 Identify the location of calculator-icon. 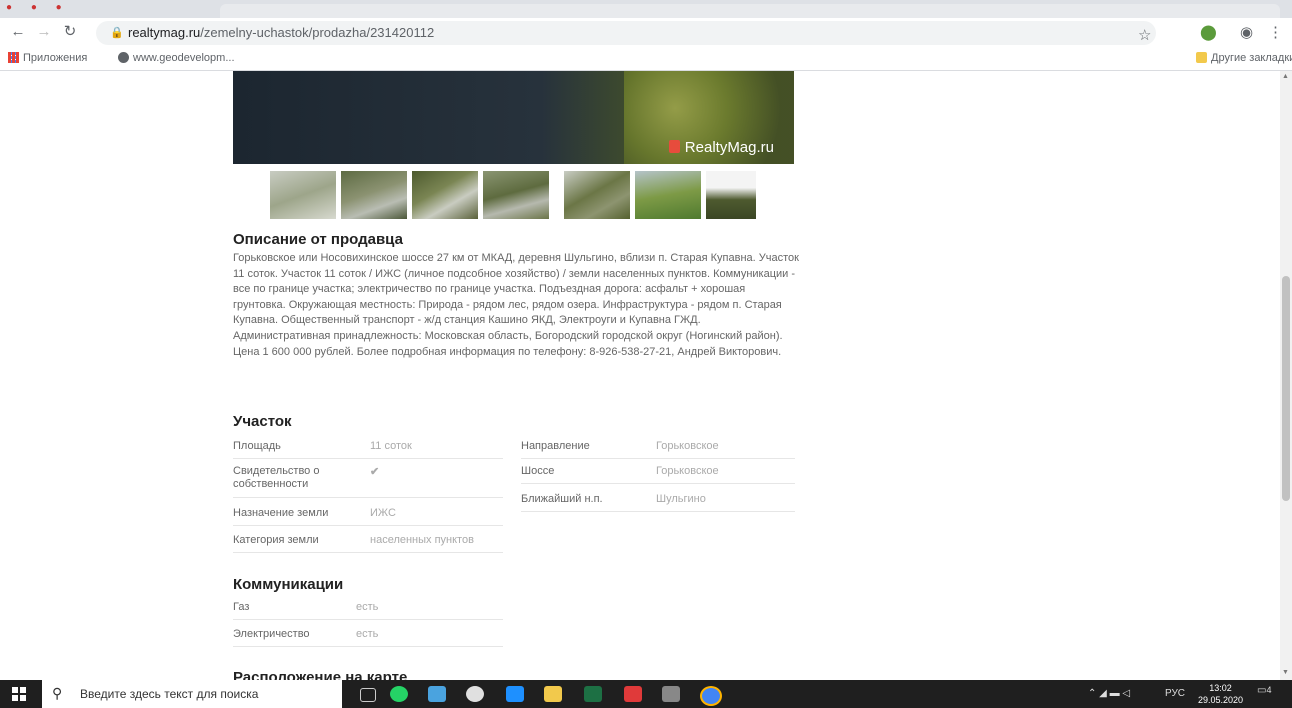
(671, 694).